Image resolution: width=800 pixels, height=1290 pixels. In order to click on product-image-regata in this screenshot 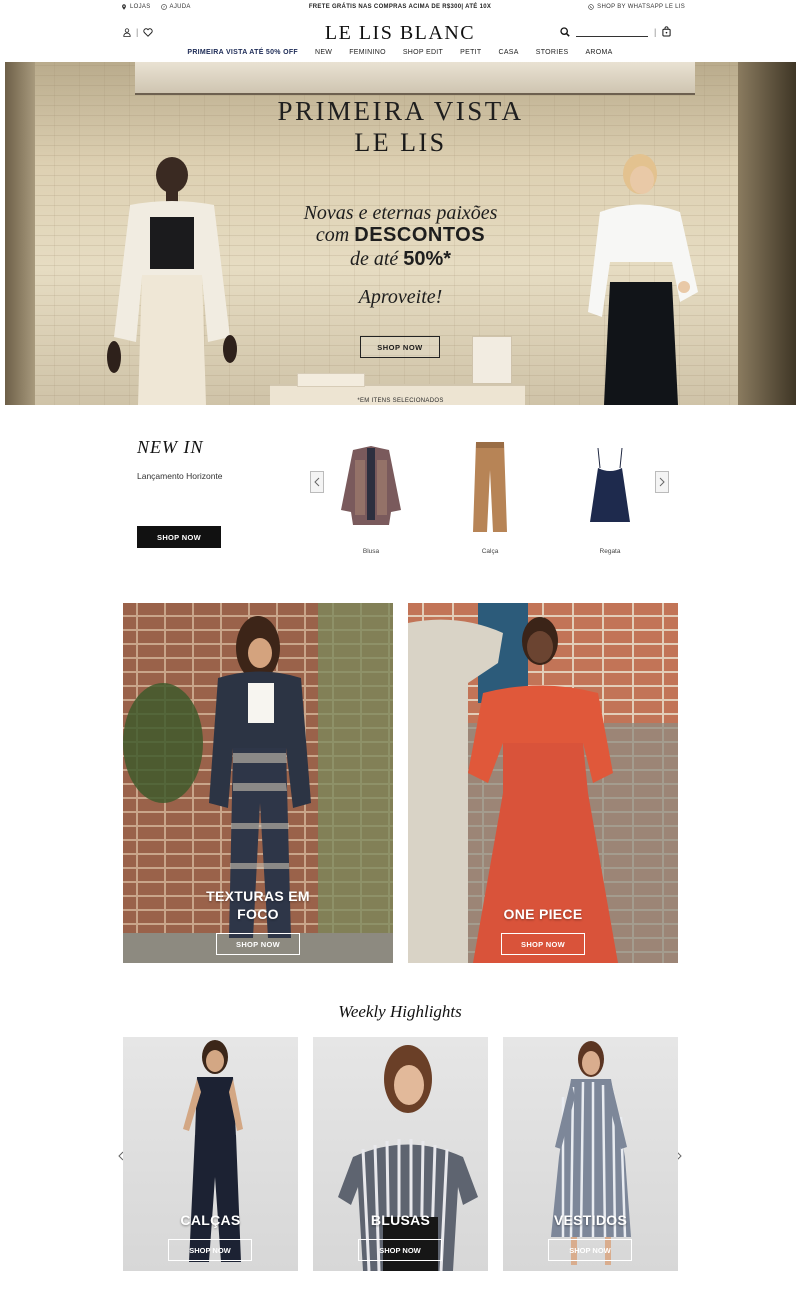, I will do `click(610, 484)`.